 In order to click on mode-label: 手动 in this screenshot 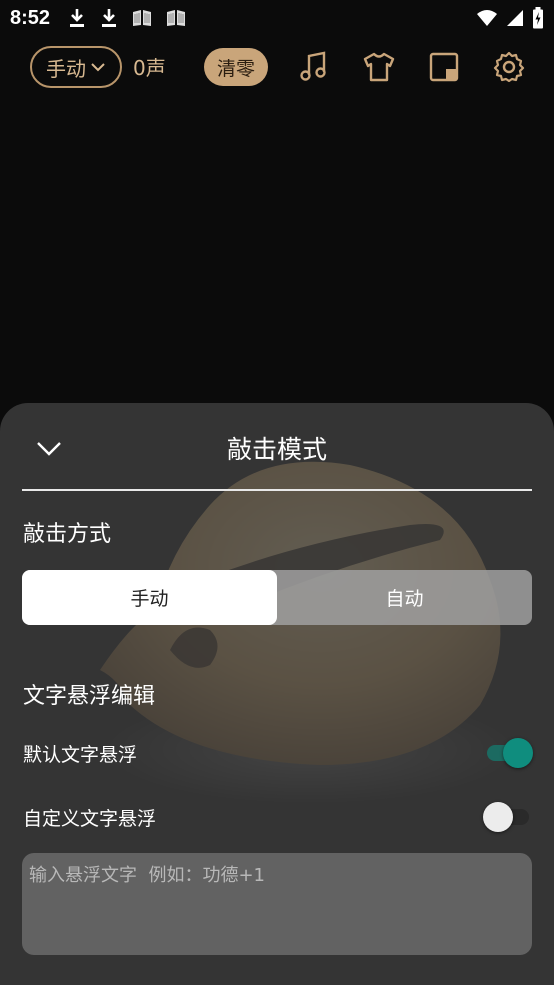, I will do `click(66, 68)`.